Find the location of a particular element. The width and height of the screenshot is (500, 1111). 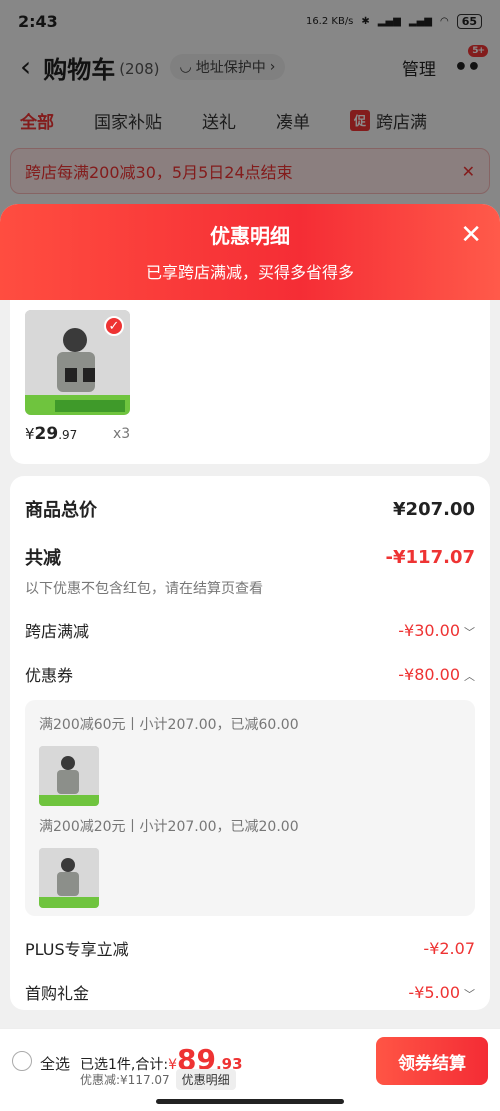

coupon-value: -¥80.00 is located at coordinates (429, 674).